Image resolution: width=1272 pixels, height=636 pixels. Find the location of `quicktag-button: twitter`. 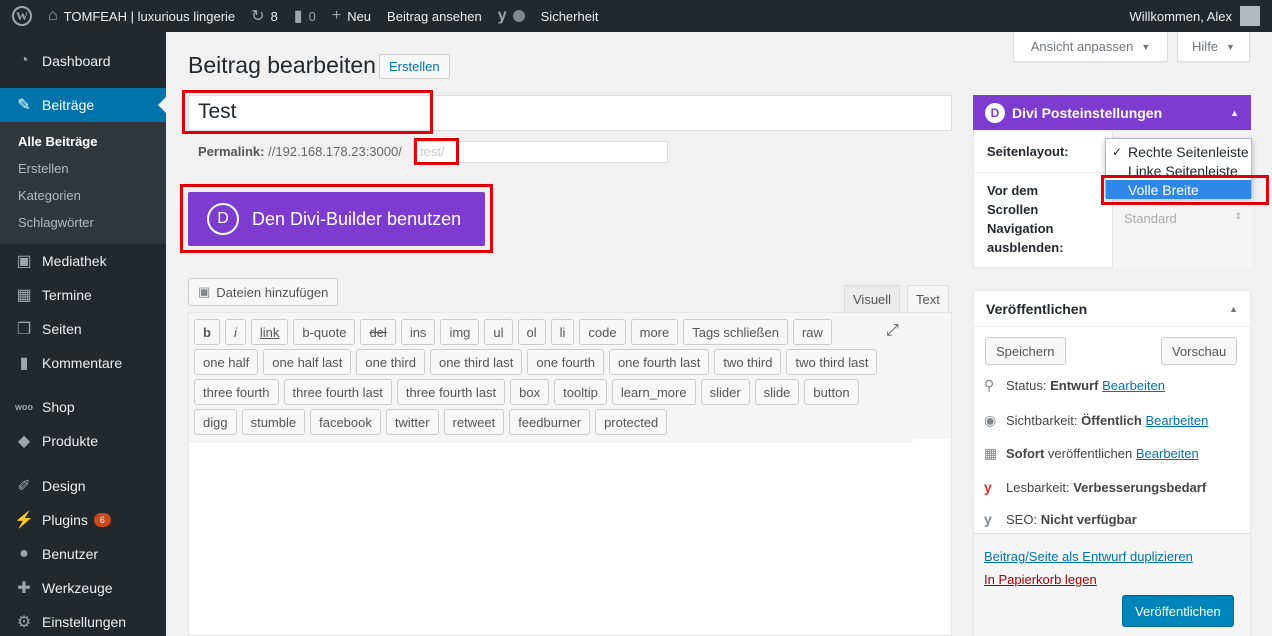

quicktag-button: twitter is located at coordinates (412, 422).